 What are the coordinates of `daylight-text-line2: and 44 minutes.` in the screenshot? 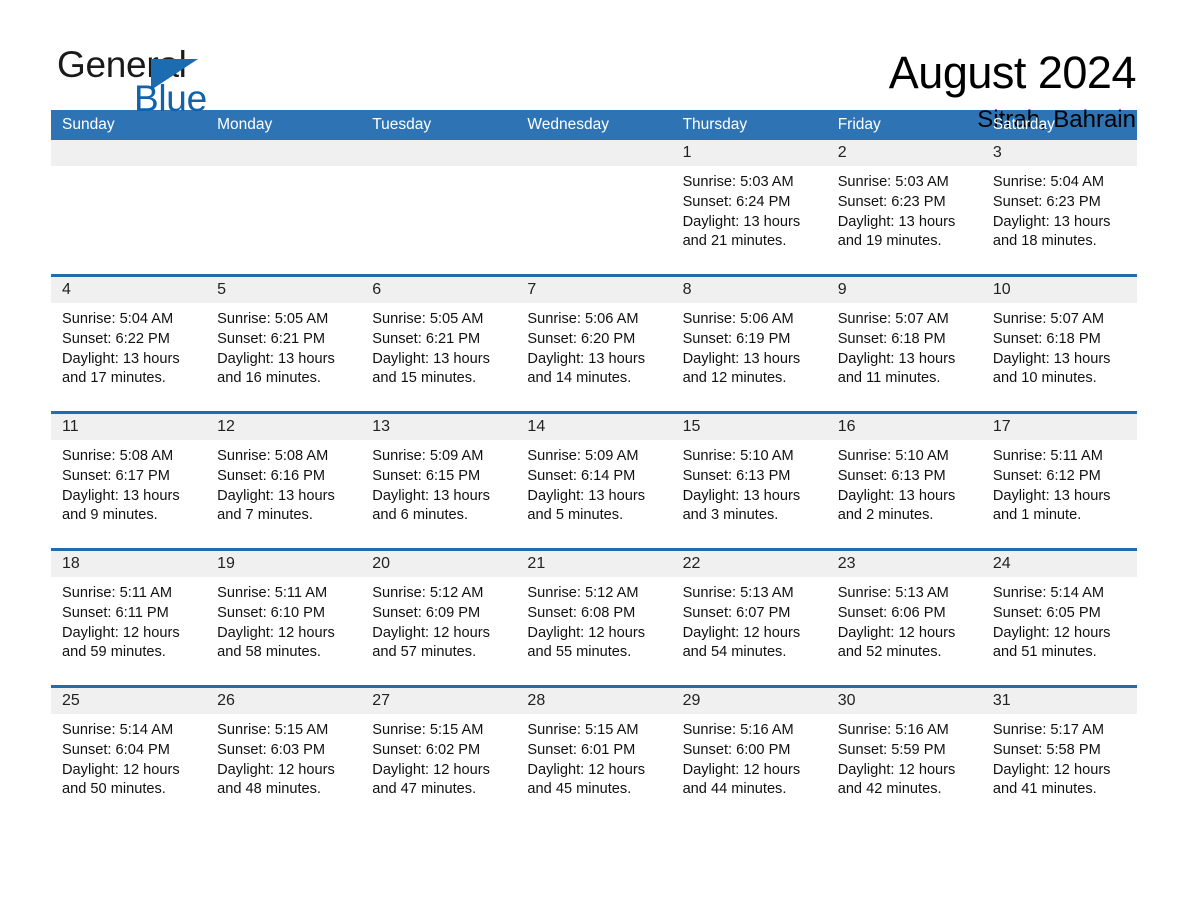 It's located at (734, 789).